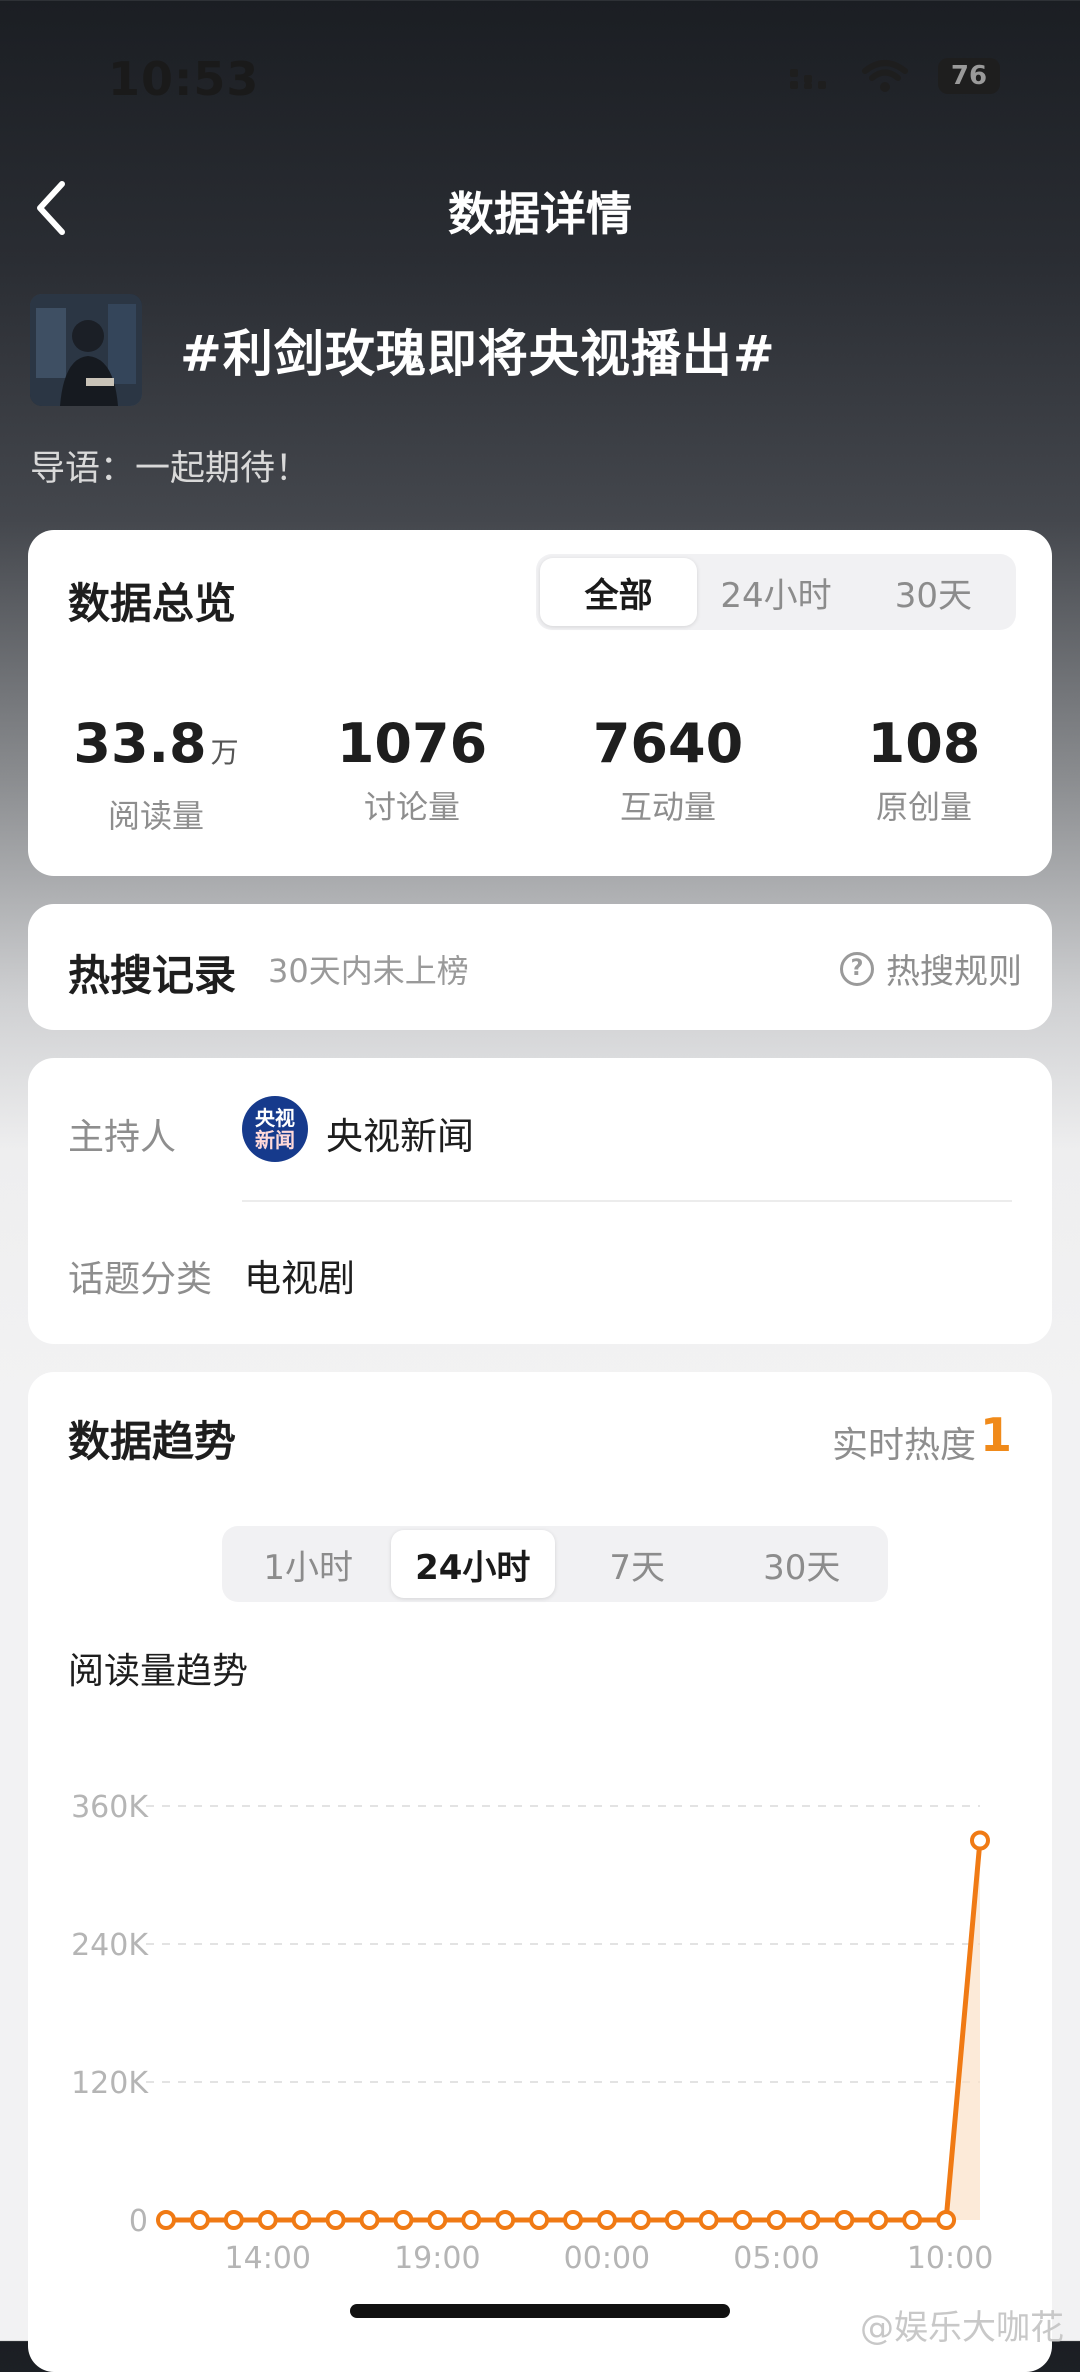 The height and width of the screenshot is (2372, 1080). Describe the element at coordinates (540, 2311) in the screenshot. I see `home-indicator` at that location.